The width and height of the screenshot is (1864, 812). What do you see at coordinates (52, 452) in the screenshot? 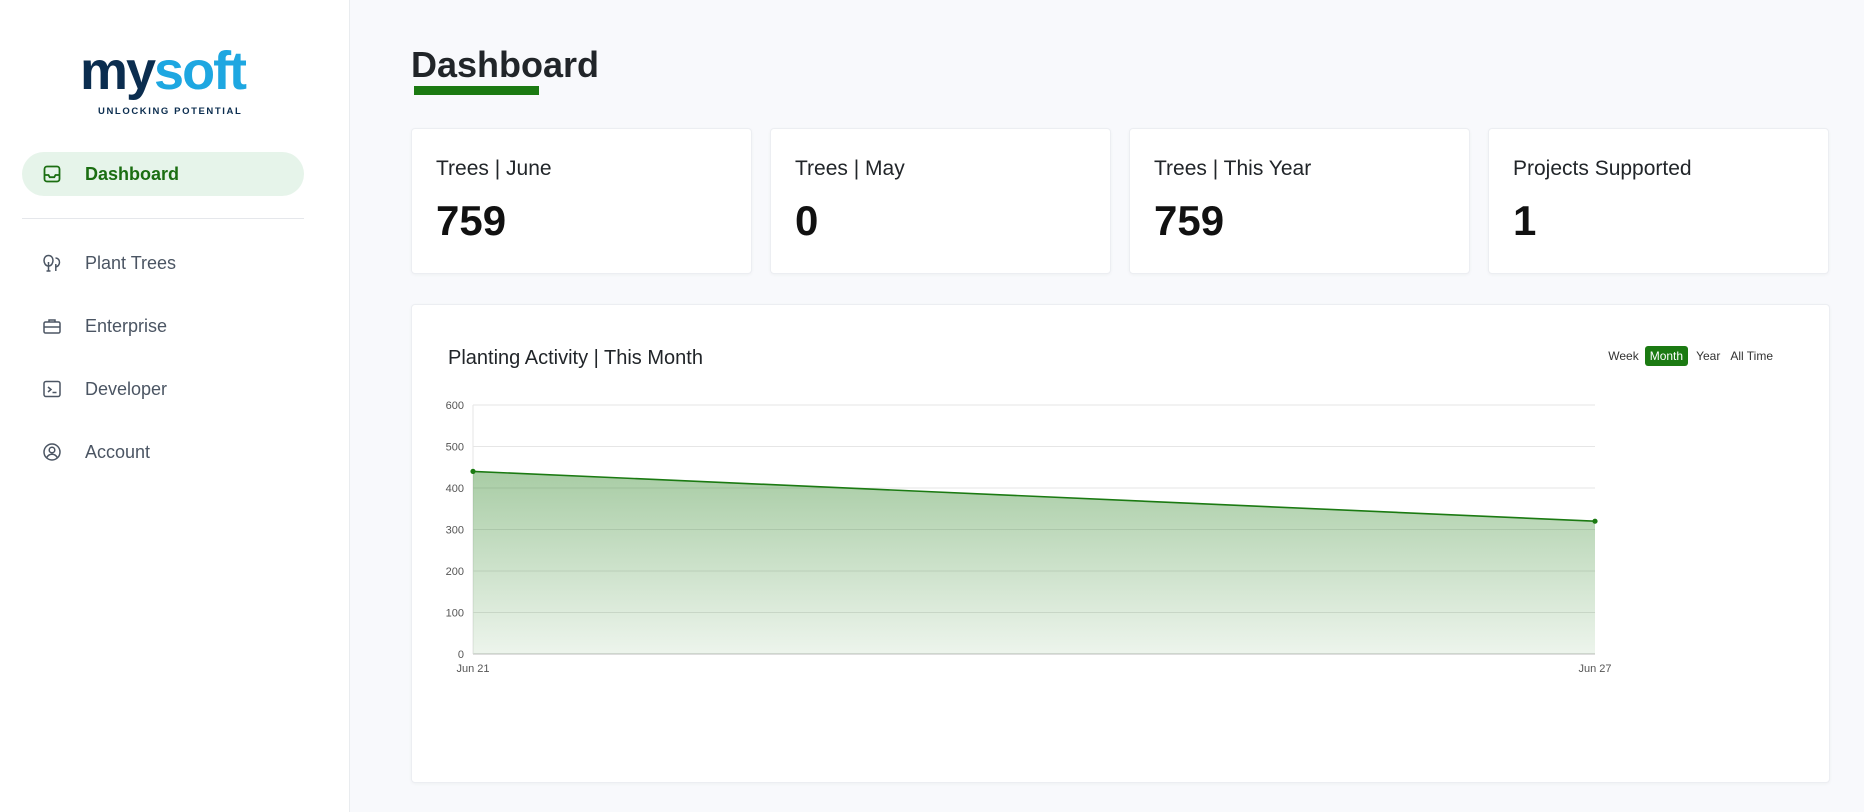
I see `user-circle-icon` at bounding box center [52, 452].